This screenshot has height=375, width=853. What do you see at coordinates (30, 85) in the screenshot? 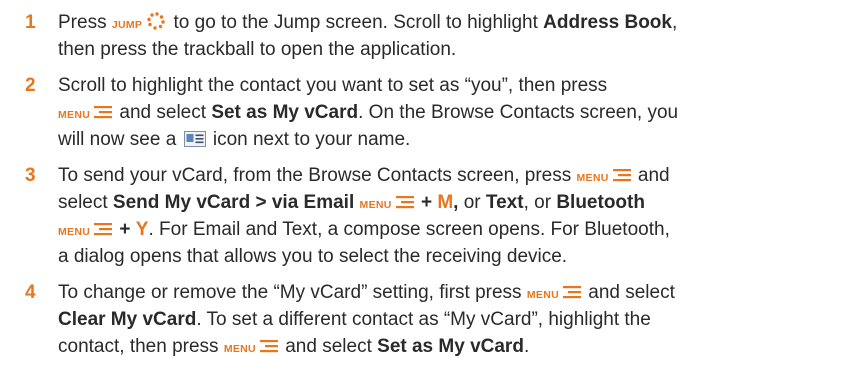
I see `step-number: 2` at bounding box center [30, 85].